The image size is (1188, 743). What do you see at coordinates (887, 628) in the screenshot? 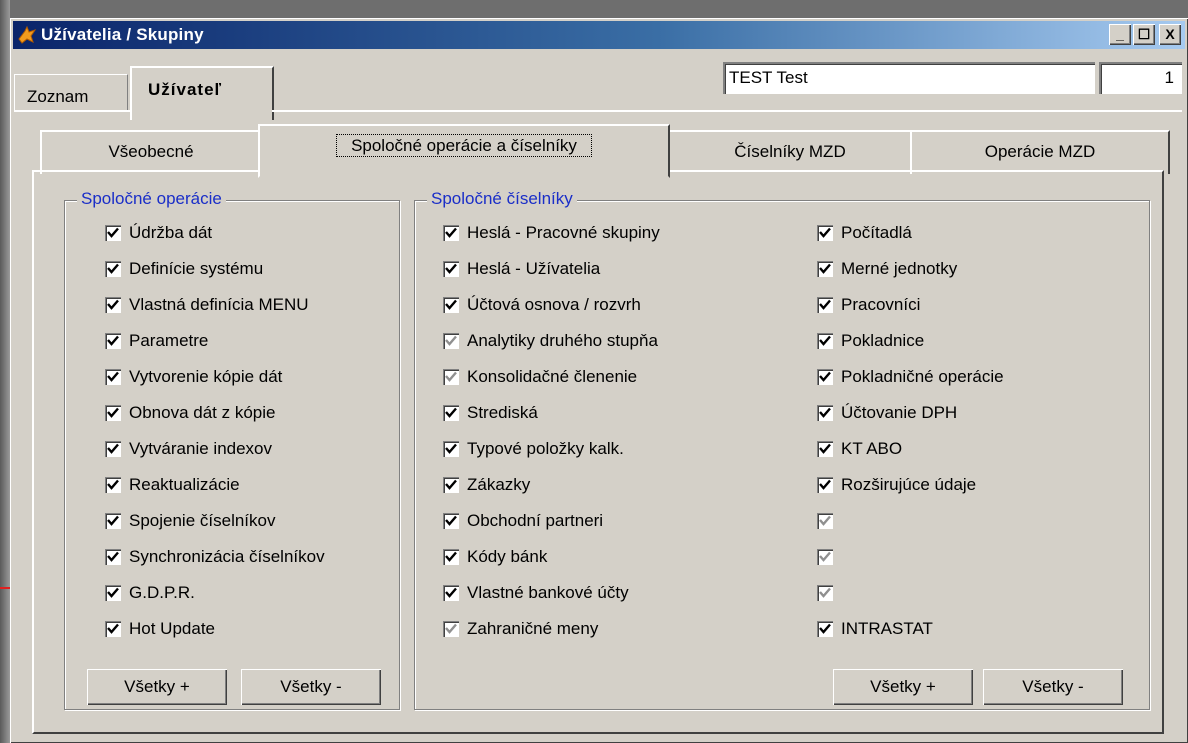
I see `checkbox-label: INTRASTAT` at bounding box center [887, 628].